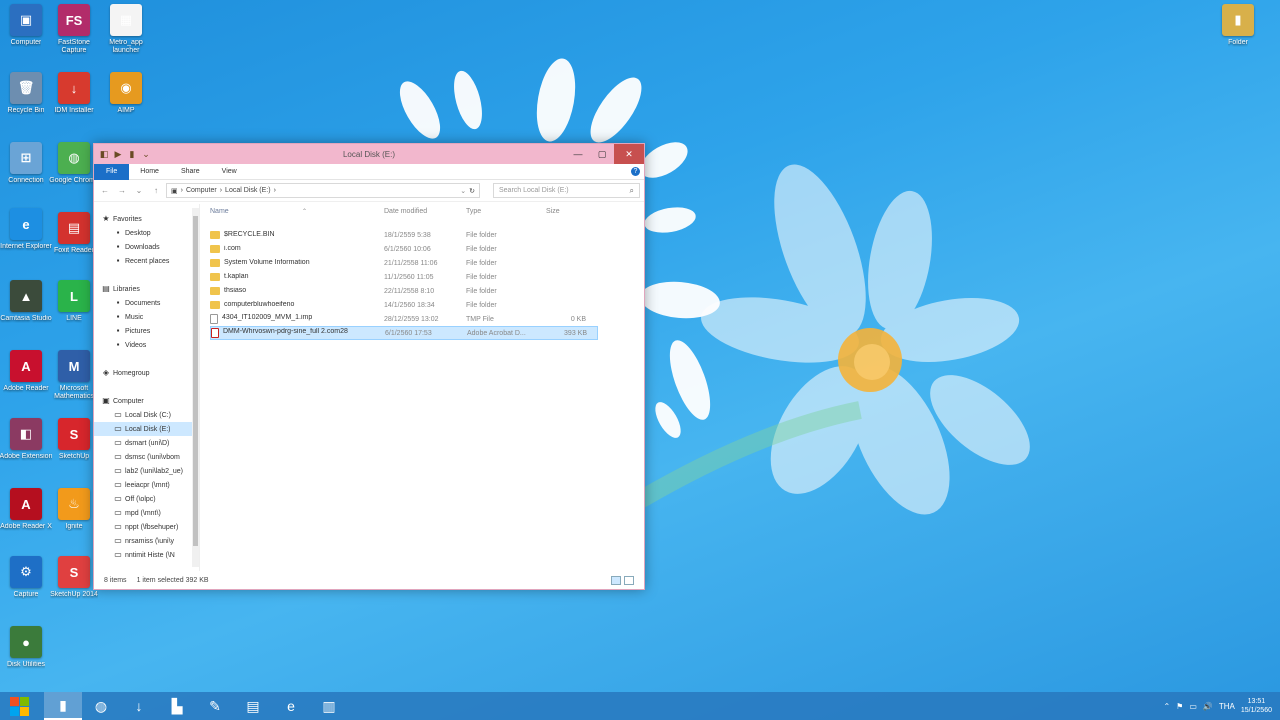  What do you see at coordinates (74, 158) in the screenshot?
I see `google-chrome-icon: ◍` at bounding box center [74, 158].